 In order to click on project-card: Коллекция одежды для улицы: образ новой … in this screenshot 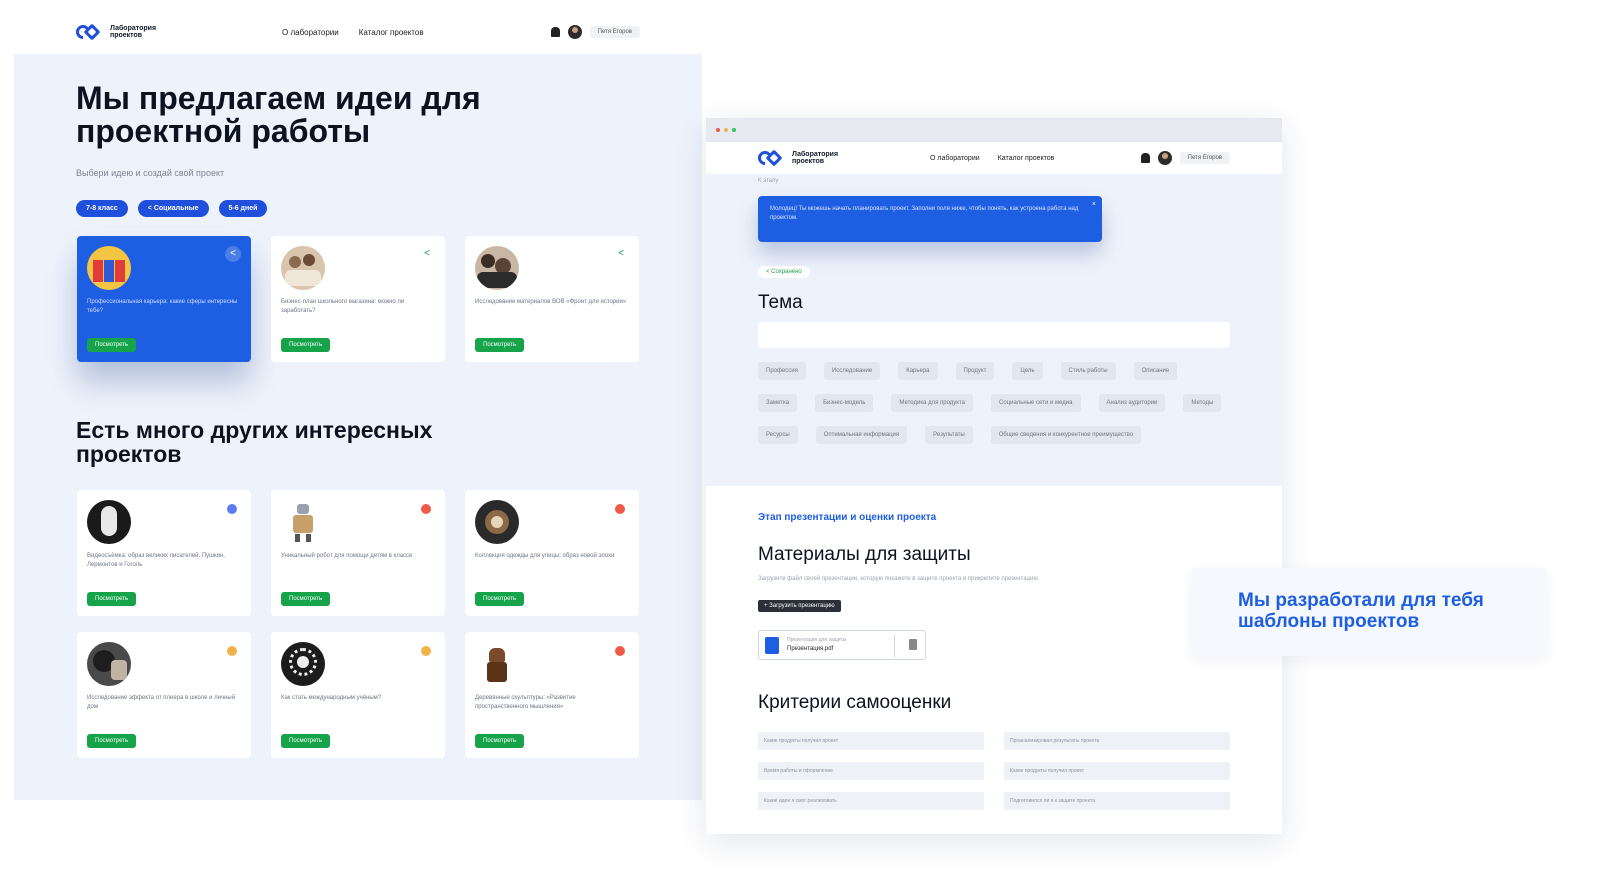, I will do `click(552, 553)`.